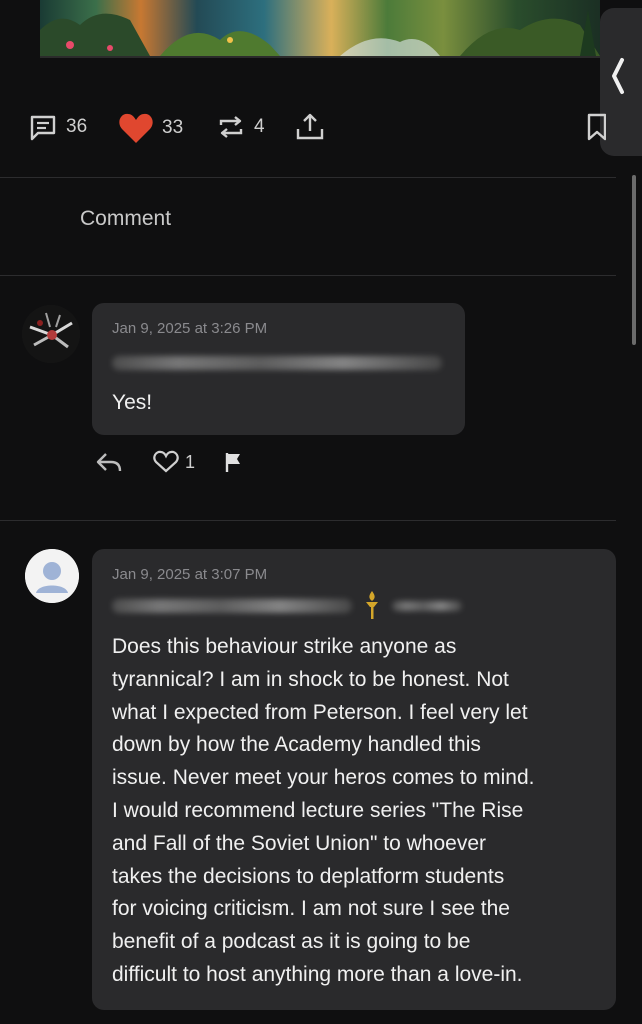 The width and height of the screenshot is (642, 1024). Describe the element at coordinates (136, 128) in the screenshot. I see `heart-icon` at that location.